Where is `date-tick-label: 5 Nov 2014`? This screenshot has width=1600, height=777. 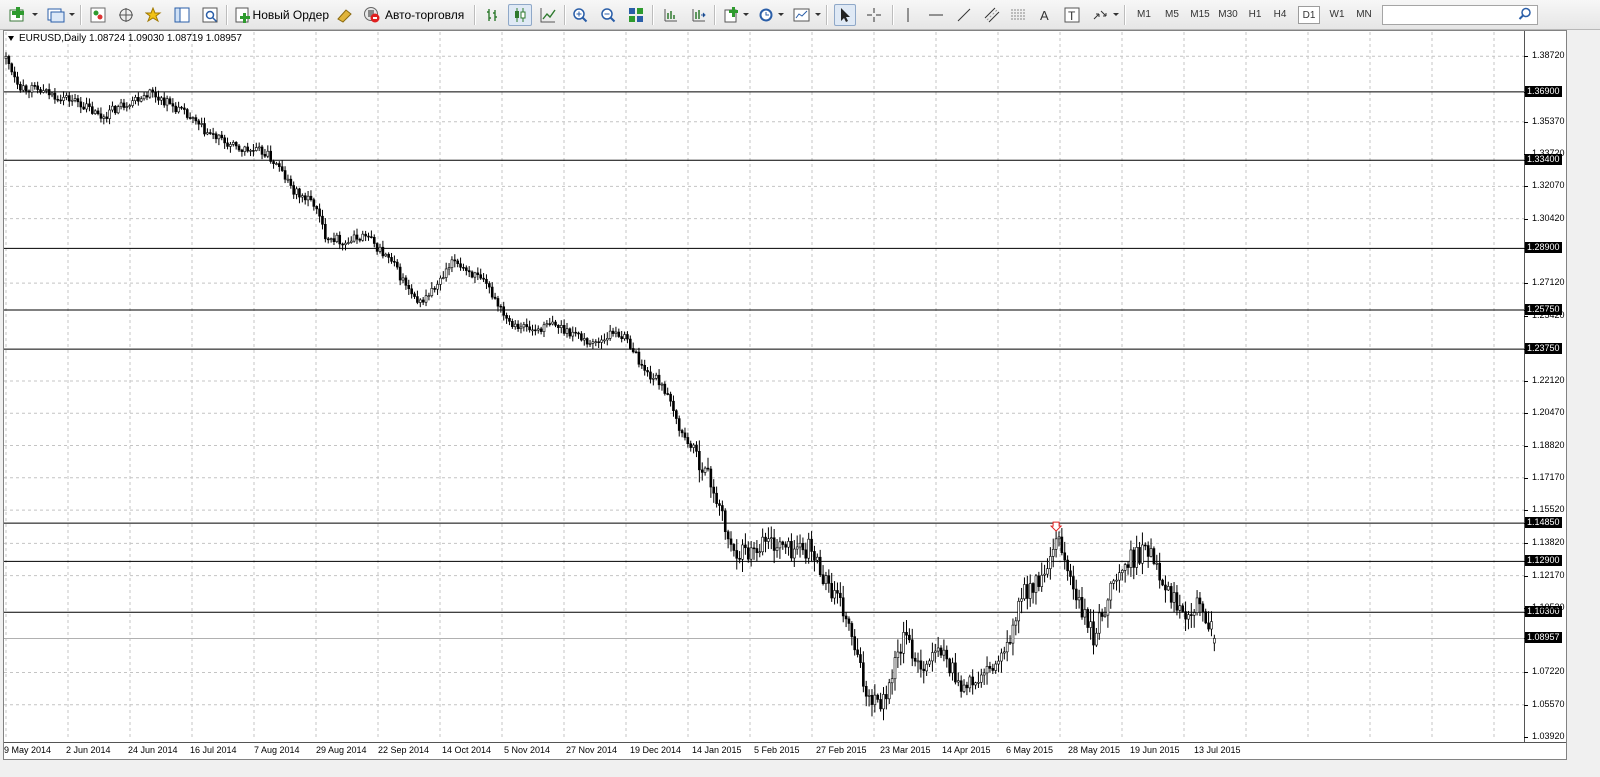
date-tick-label: 5 Nov 2014 is located at coordinates (527, 750).